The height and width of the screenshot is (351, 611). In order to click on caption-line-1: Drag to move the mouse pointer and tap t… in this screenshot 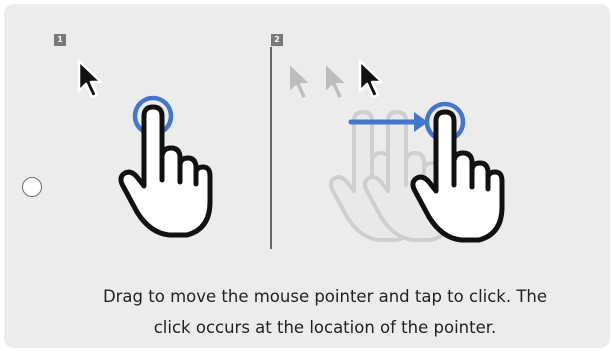, I will do `click(325, 296)`.